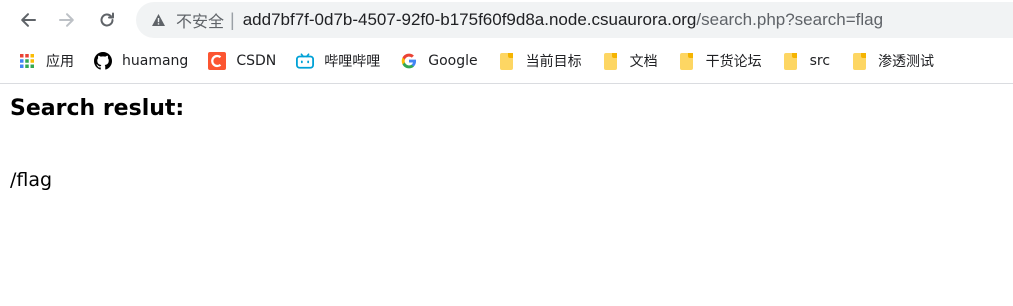  What do you see at coordinates (200, 20) in the screenshot?
I see `security-label: 不安全` at bounding box center [200, 20].